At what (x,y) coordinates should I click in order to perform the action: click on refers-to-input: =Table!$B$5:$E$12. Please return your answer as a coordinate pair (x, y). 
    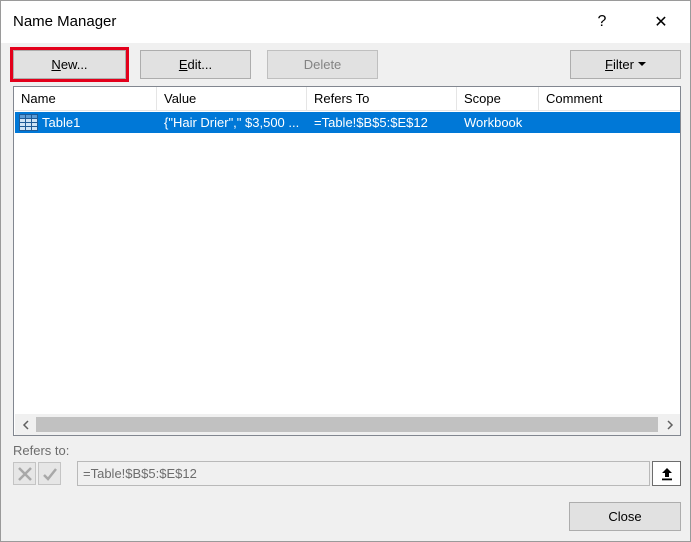
    Looking at the image, I should click on (363, 473).